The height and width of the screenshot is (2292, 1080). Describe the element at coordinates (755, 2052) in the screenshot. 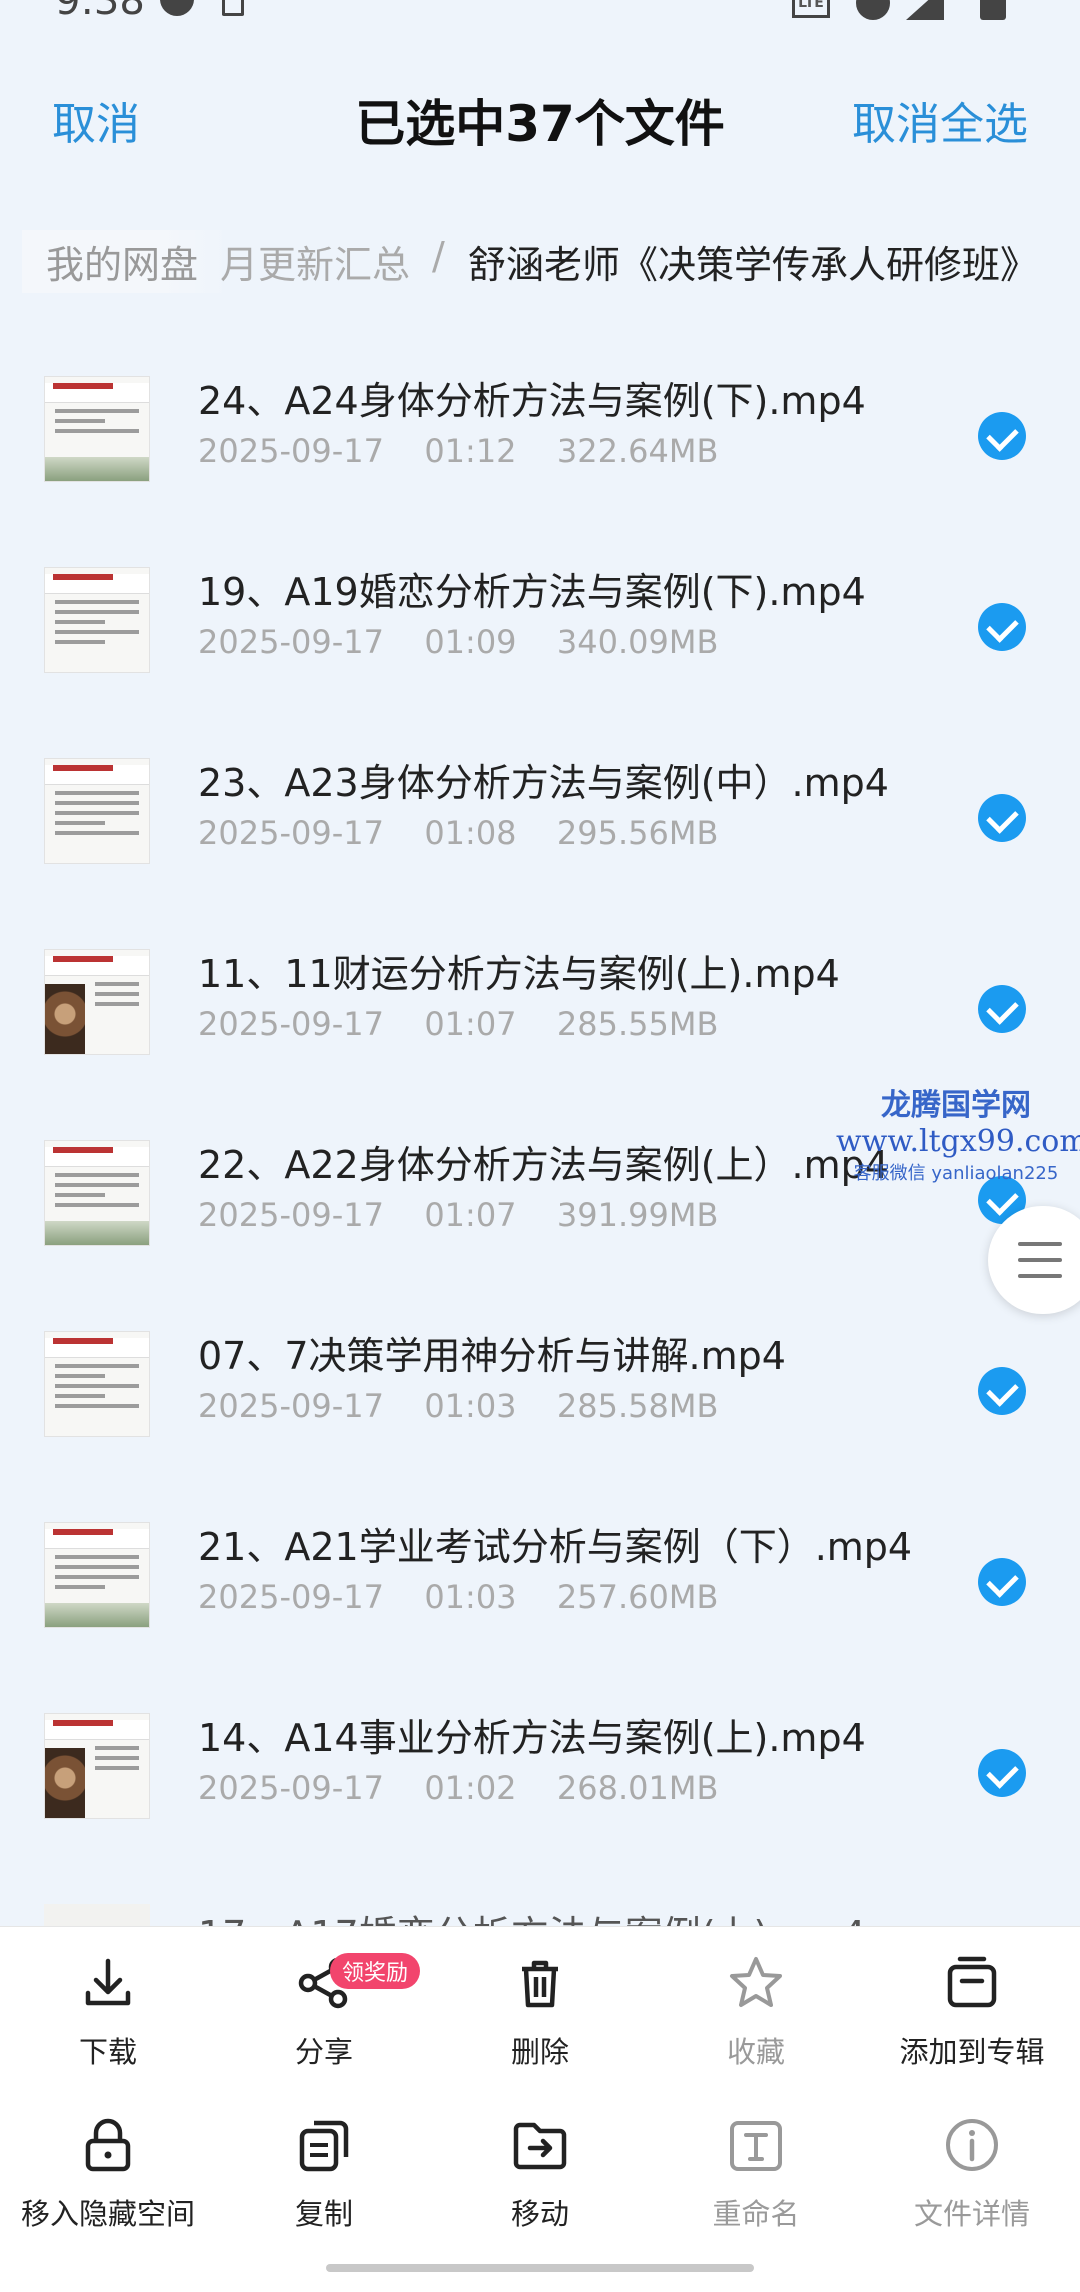

I see `favorite-label: 收藏` at that location.